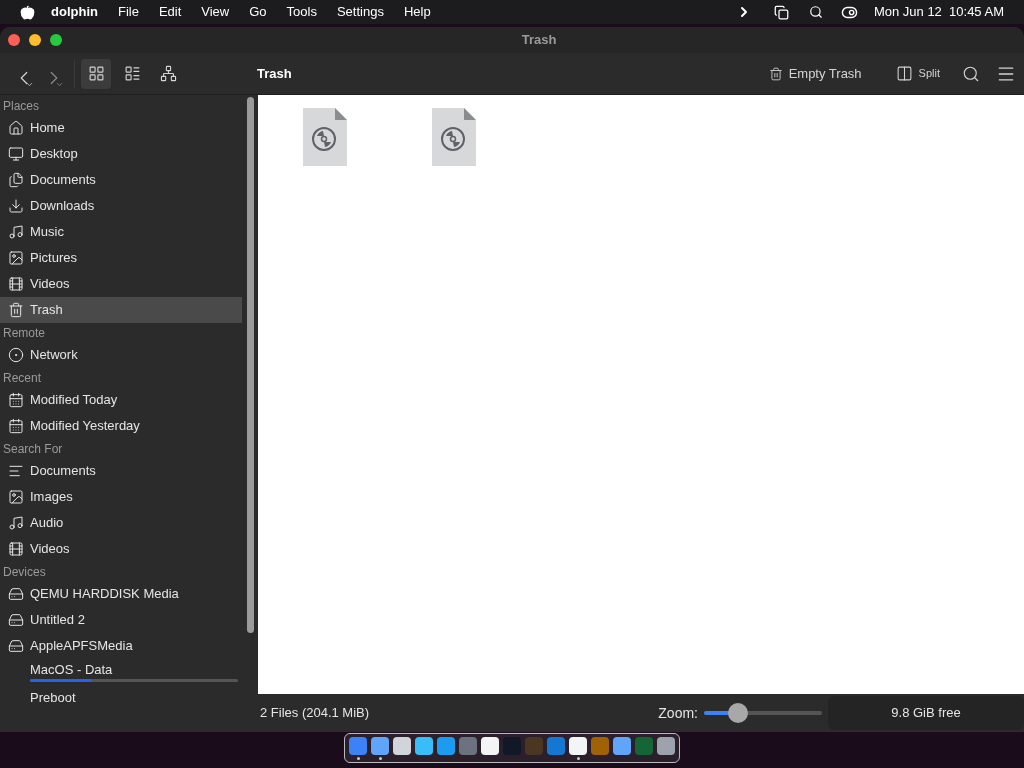  What do you see at coordinates (121, 497) in the screenshot?
I see `sidebar-item: Images` at bounding box center [121, 497].